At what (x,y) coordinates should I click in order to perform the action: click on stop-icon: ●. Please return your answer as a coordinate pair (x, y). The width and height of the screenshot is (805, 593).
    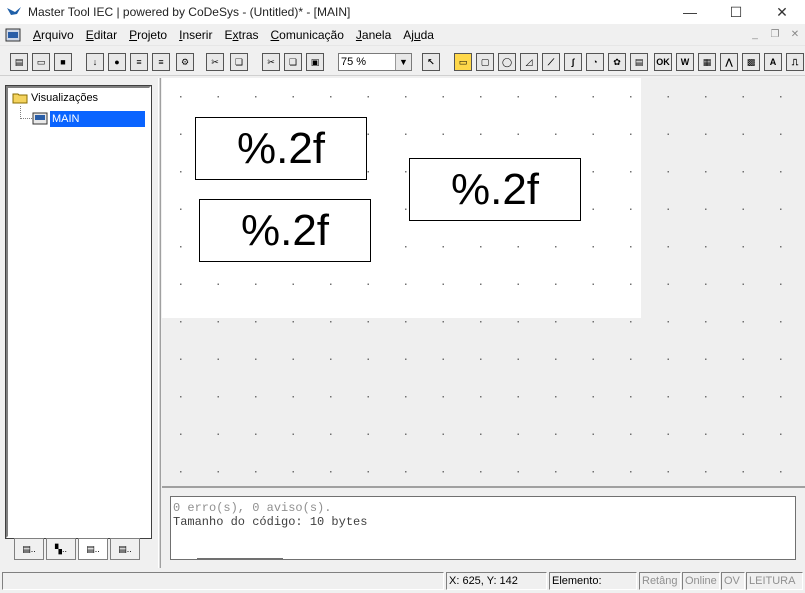
    Looking at the image, I should click on (117, 62).